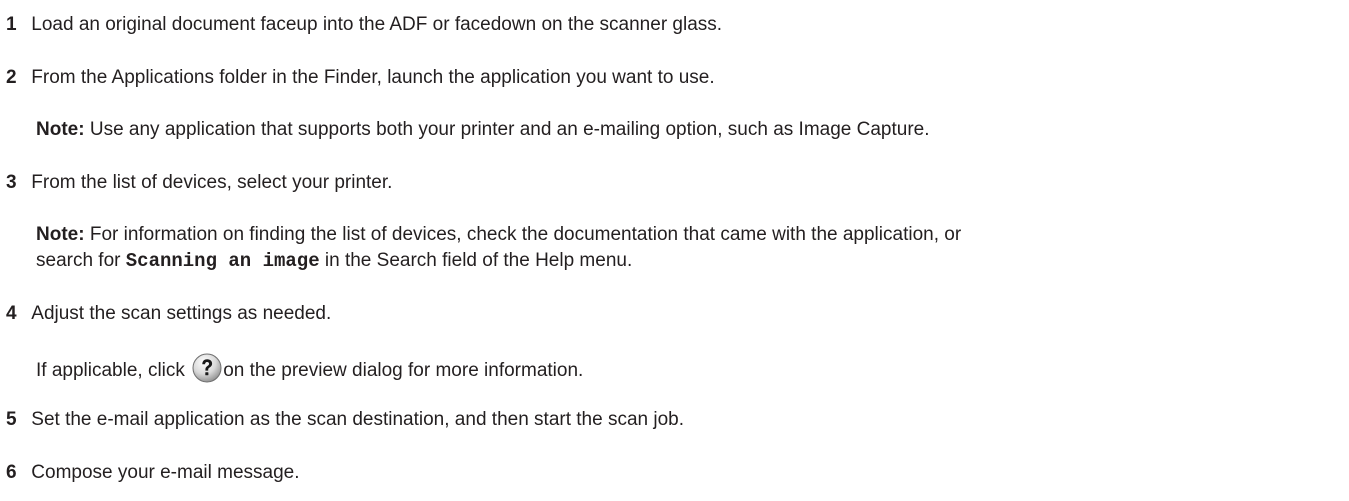  Describe the element at coordinates (11, 419) in the screenshot. I see `step-number: 5` at that location.